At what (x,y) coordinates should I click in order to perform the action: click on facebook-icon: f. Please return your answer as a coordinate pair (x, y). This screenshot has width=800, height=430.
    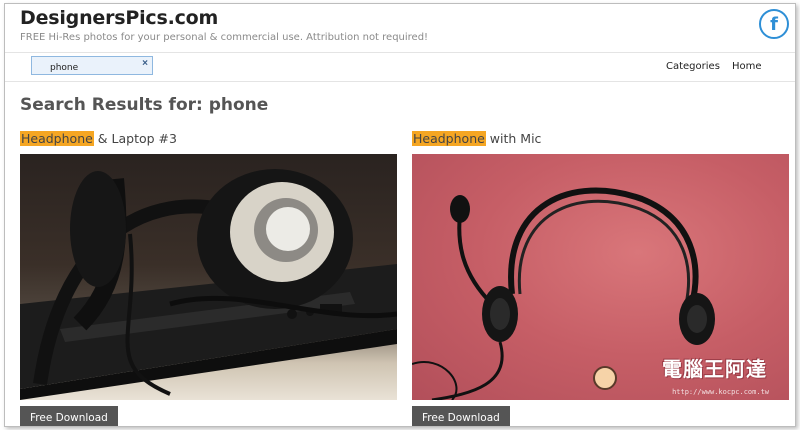
    Looking at the image, I should click on (774, 24).